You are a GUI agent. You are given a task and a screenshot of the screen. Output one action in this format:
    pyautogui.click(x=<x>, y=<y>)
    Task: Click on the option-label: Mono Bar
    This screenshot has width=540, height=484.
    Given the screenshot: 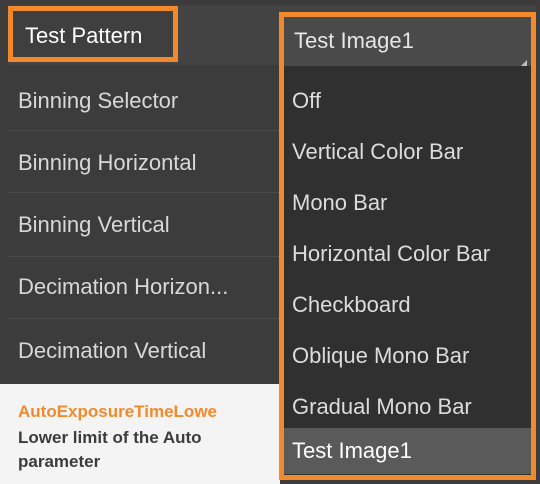 What is the action you would take?
    pyautogui.click(x=340, y=202)
    